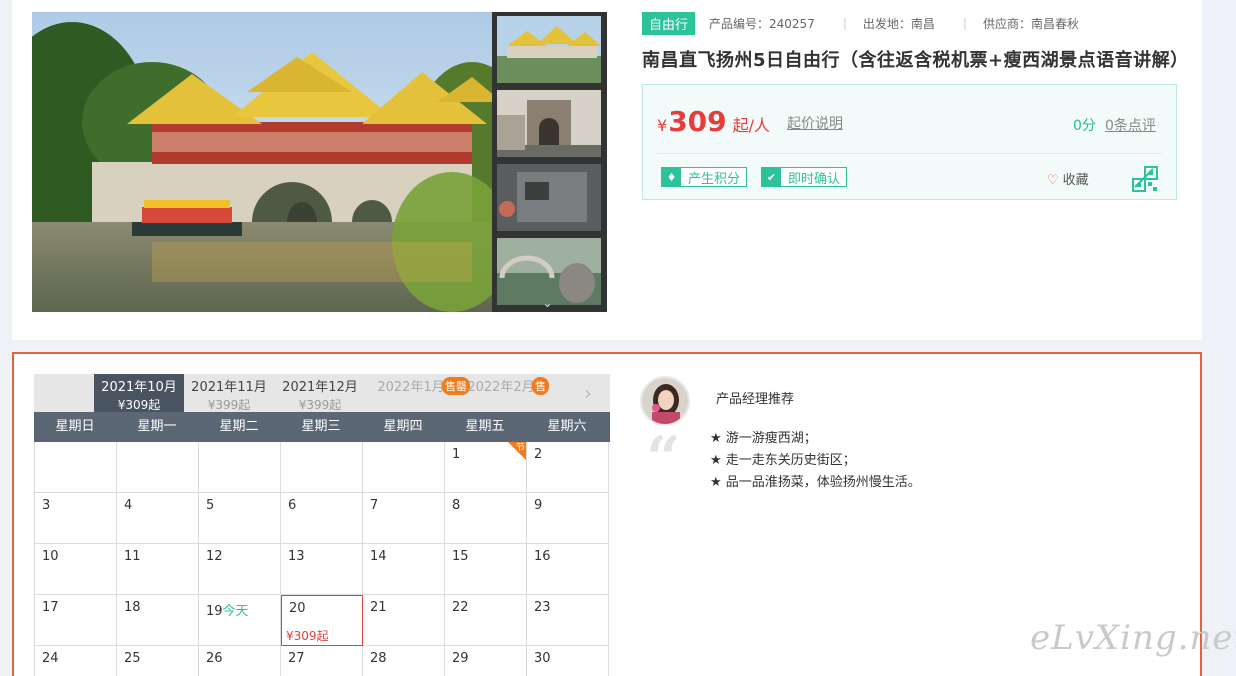 This screenshot has height=676, width=1236. I want to click on day-cell: 28, so click(404, 661).